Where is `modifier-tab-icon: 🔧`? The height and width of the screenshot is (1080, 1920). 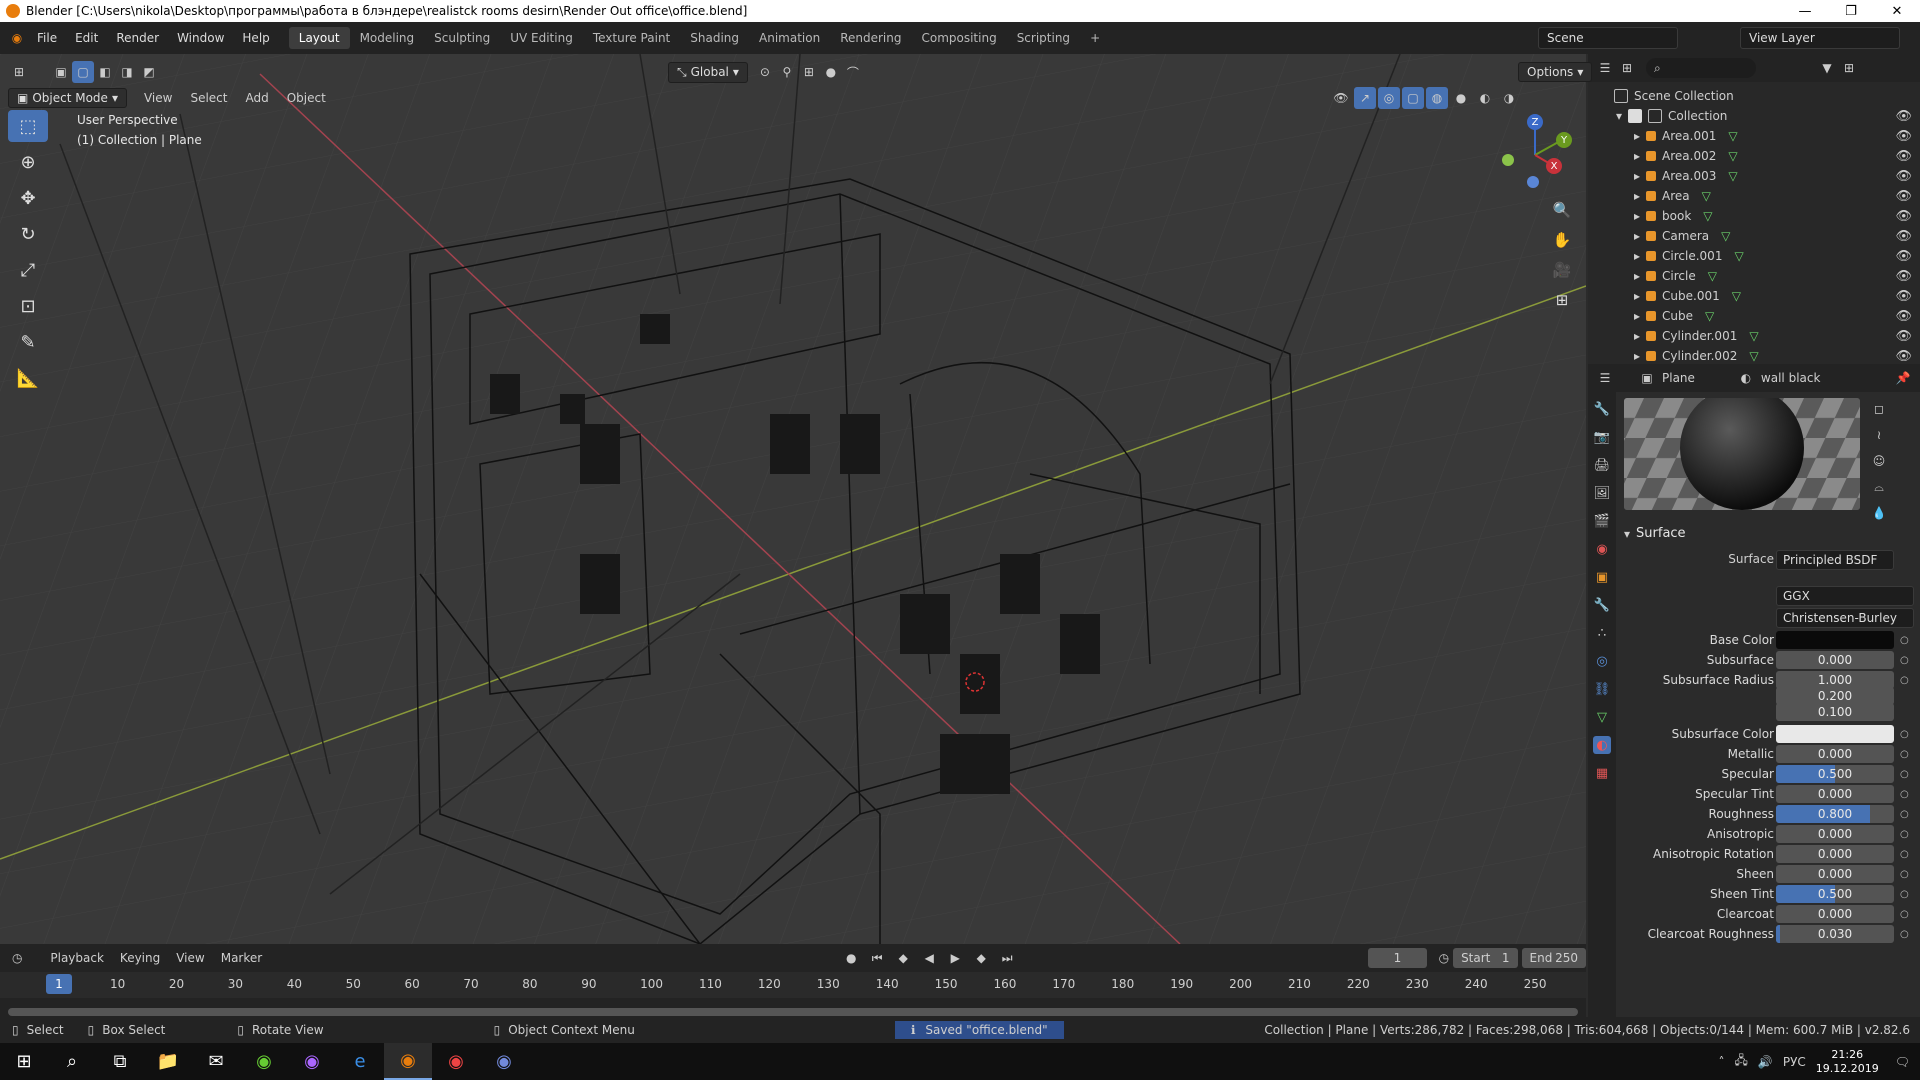 modifier-tab-icon: 🔧 is located at coordinates (1602, 605).